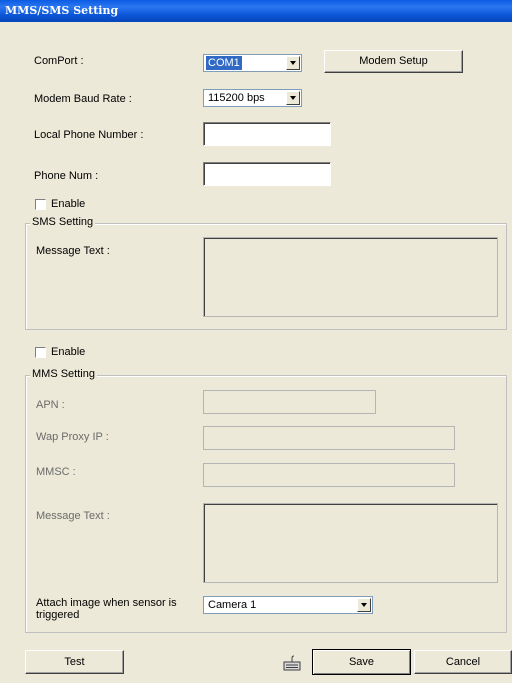  Describe the element at coordinates (50, 405) in the screenshot. I see `apn-label: APN :` at that location.